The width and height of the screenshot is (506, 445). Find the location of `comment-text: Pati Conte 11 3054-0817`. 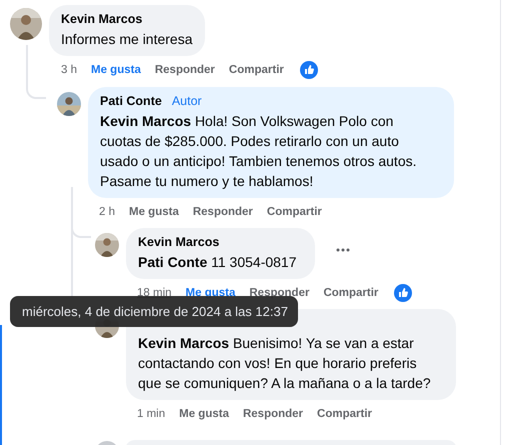

comment-text: Pati Conte 11 3054-0817 is located at coordinates (217, 262).